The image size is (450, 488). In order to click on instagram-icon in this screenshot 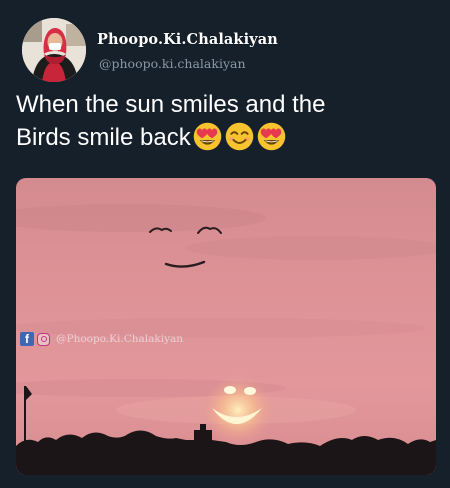, I will do `click(43, 339)`.